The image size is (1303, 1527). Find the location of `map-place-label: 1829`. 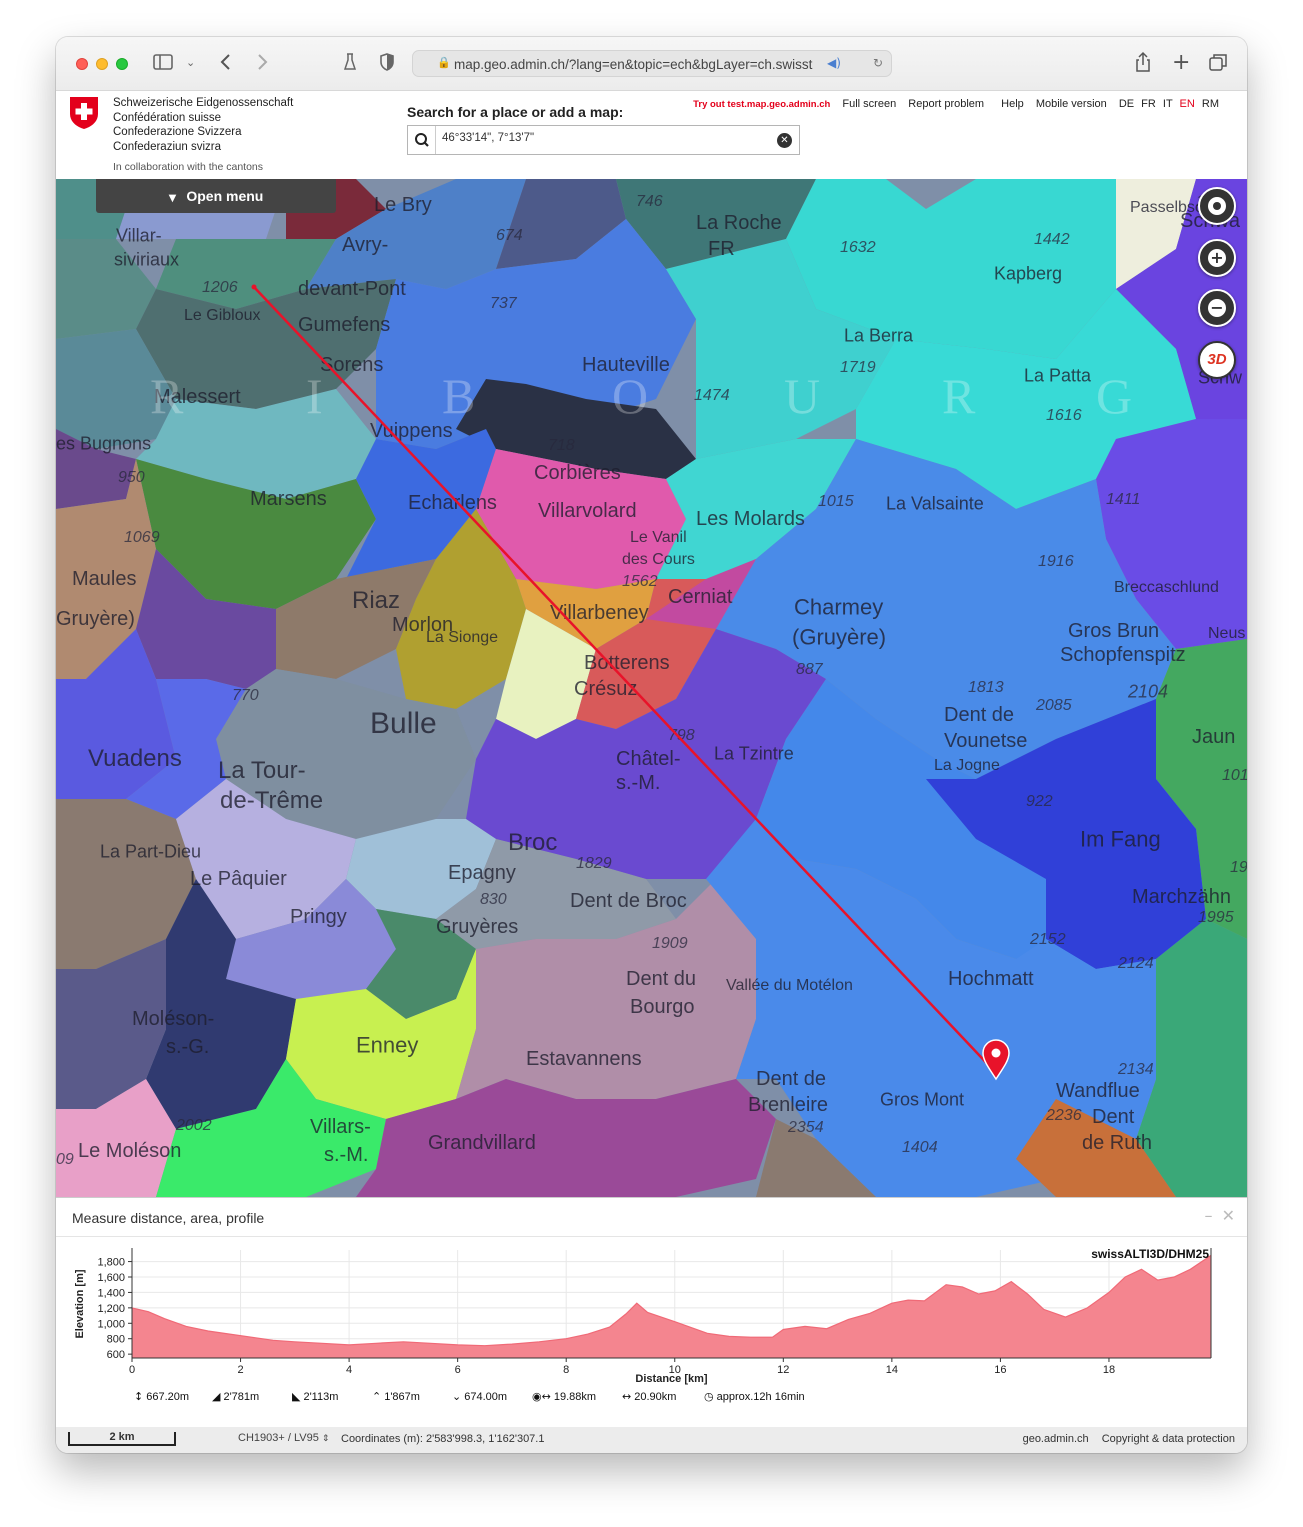

map-place-label: 1829 is located at coordinates (594, 863).